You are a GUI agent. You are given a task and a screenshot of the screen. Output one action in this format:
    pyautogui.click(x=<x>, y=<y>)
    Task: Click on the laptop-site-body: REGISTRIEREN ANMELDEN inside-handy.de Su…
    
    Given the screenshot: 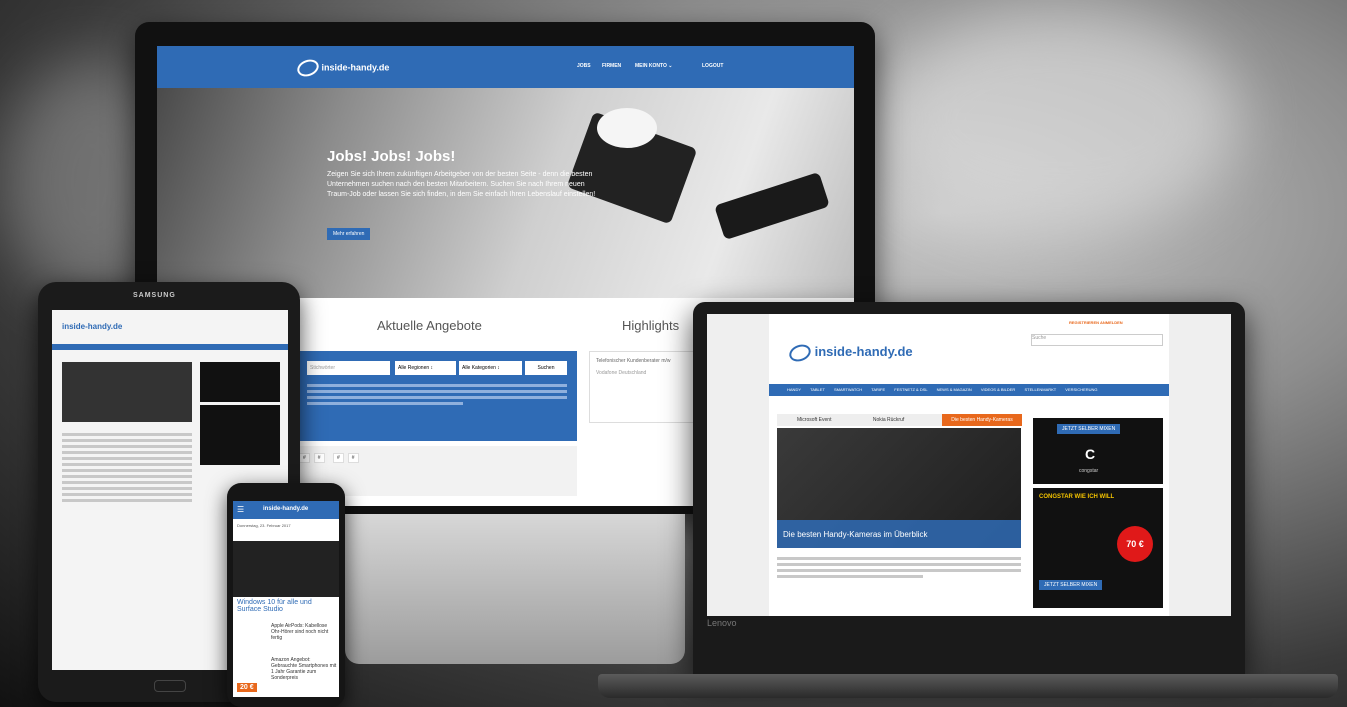 What is the action you would take?
    pyautogui.click(x=969, y=465)
    